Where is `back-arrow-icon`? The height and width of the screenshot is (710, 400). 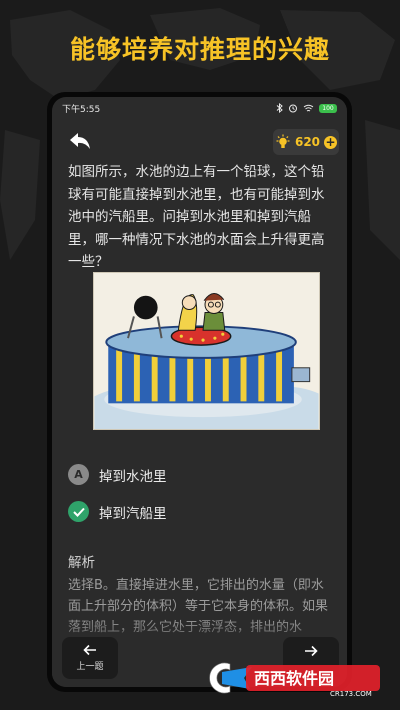
back-arrow-icon is located at coordinates (80, 141).